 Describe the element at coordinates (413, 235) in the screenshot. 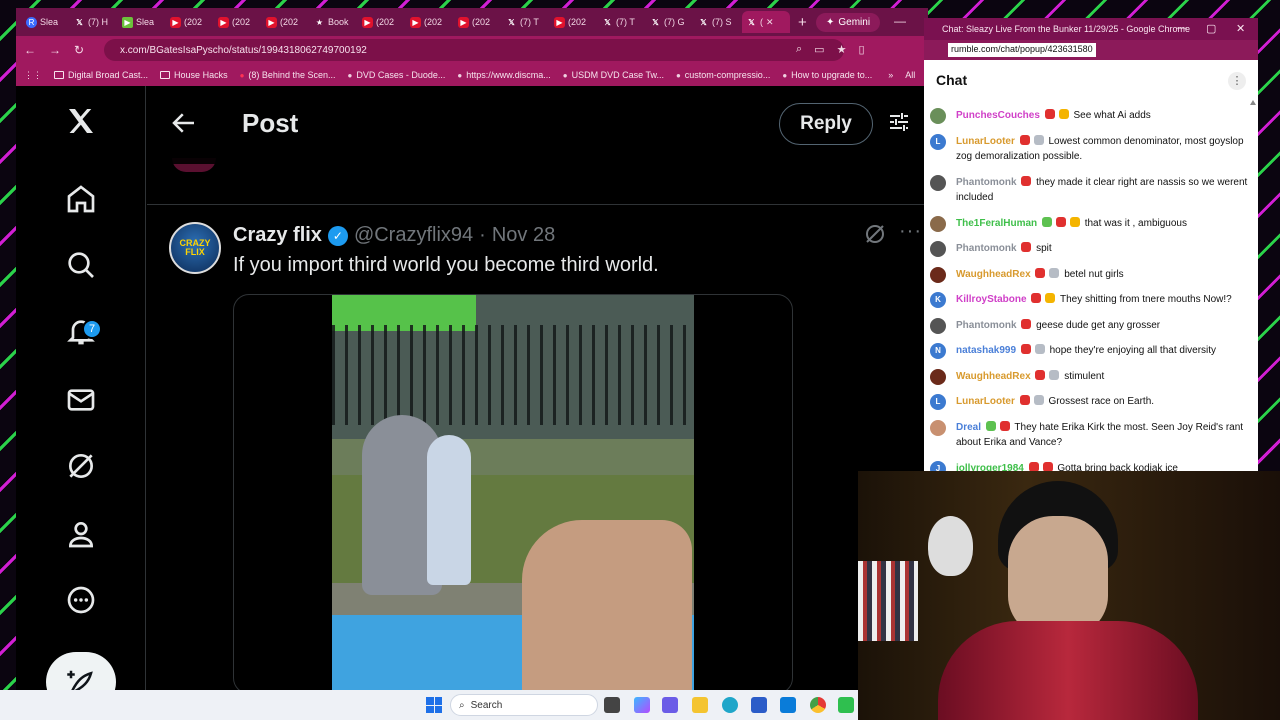

I see `author-handle: @Crazyflix94` at that location.